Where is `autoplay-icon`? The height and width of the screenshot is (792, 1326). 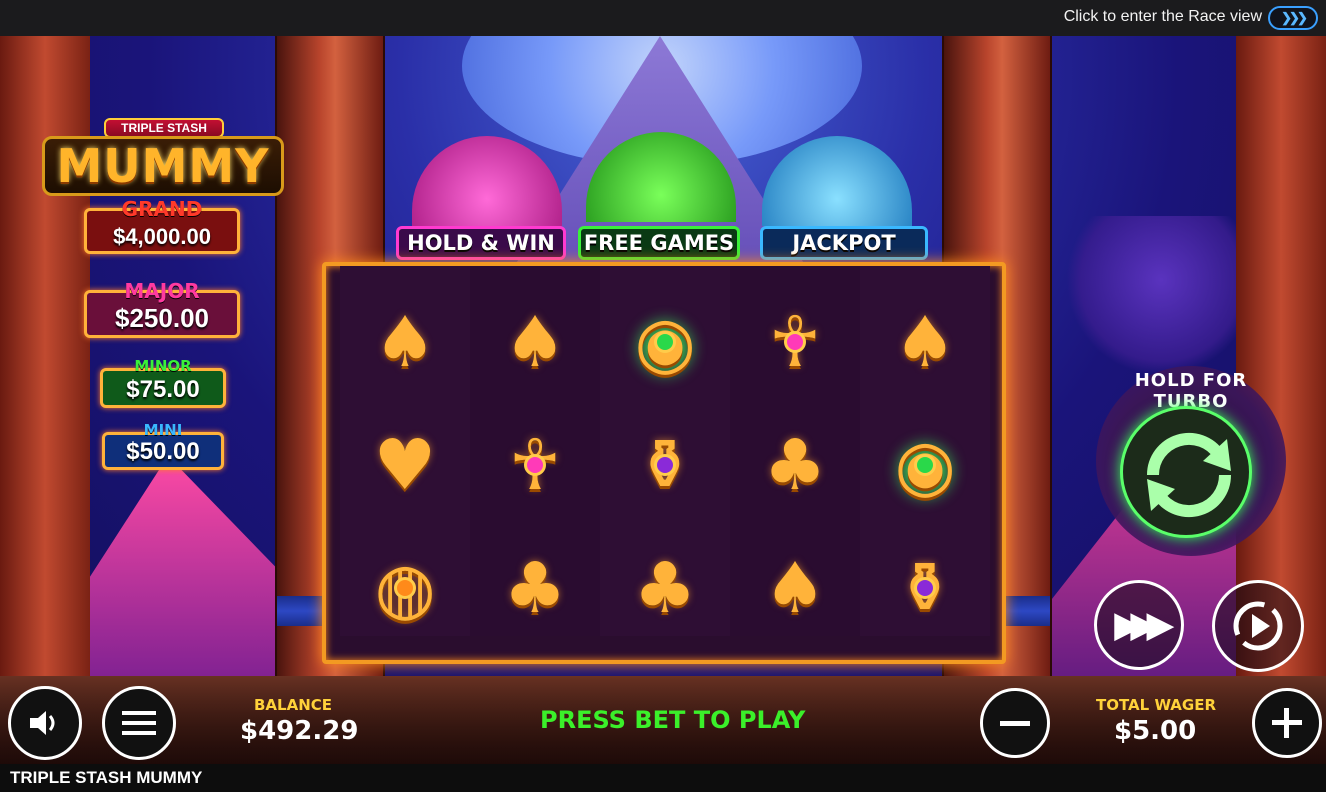 autoplay-icon is located at coordinates (1258, 626).